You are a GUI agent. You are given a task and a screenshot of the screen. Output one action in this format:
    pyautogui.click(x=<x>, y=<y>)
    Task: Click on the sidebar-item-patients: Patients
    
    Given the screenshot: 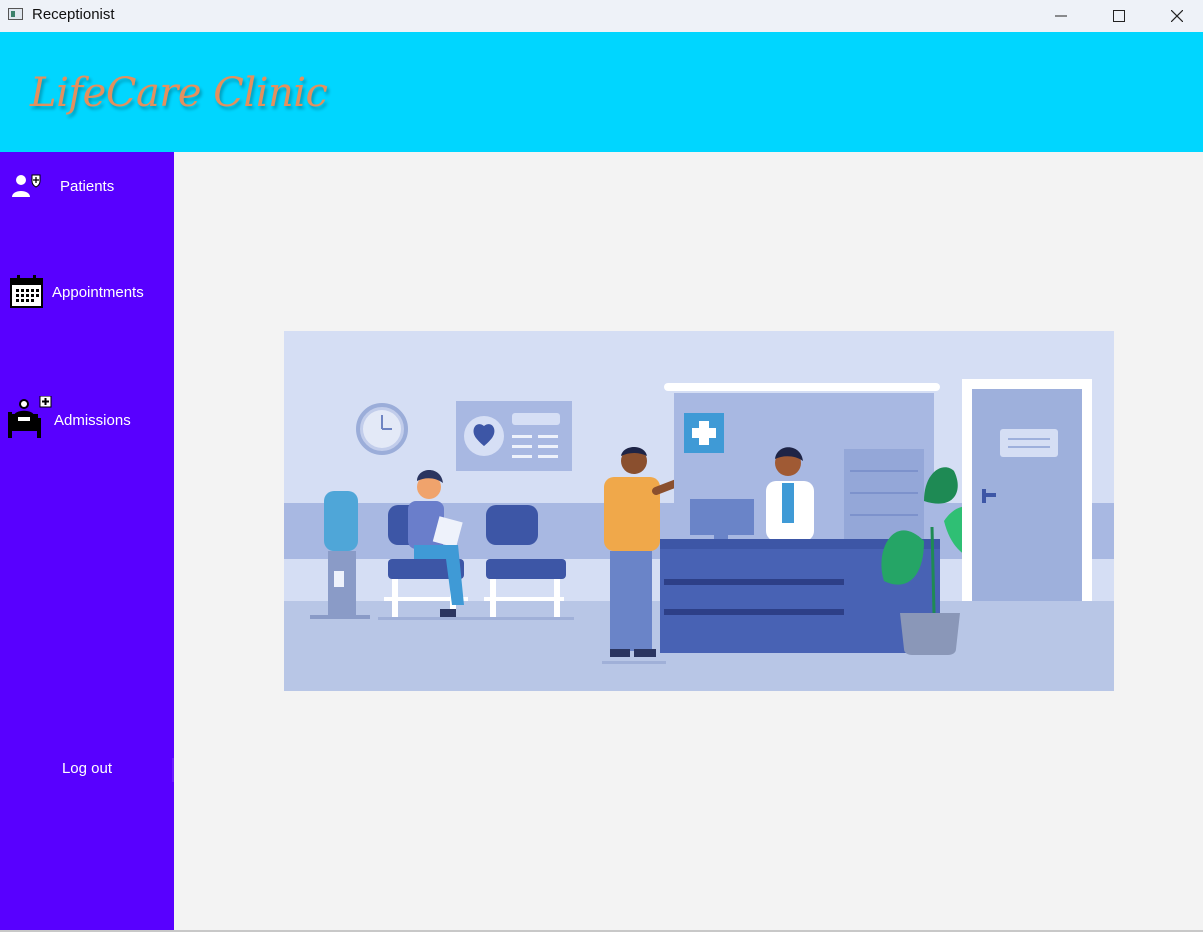 What is the action you would take?
    pyautogui.click(x=87, y=187)
    